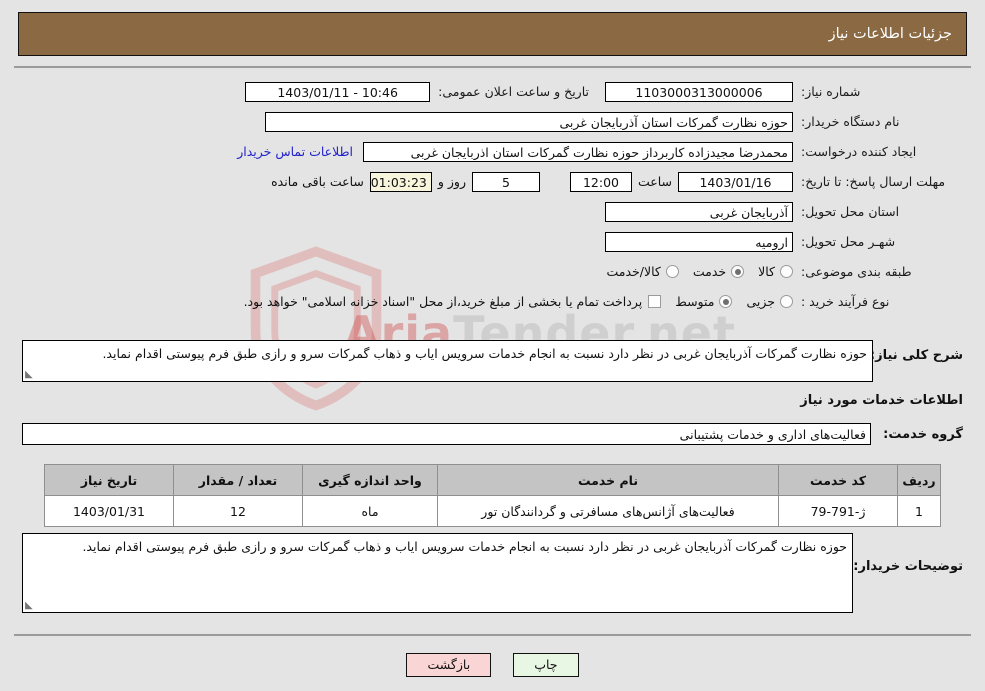  I want to click on back-button: بازگشت, so click(449, 665).